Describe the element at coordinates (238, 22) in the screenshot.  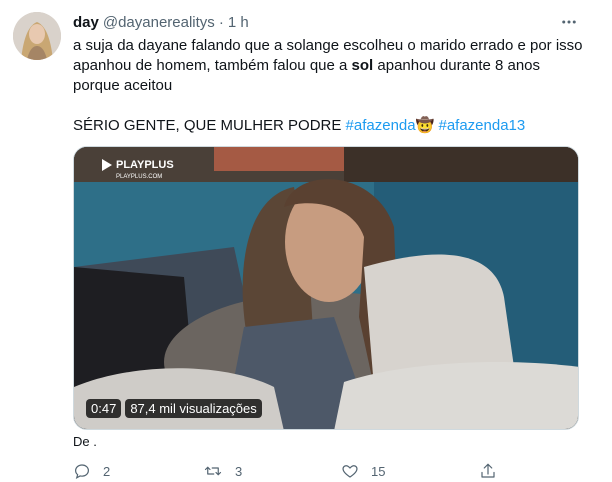
I see `tweet-time: 1 h` at that location.